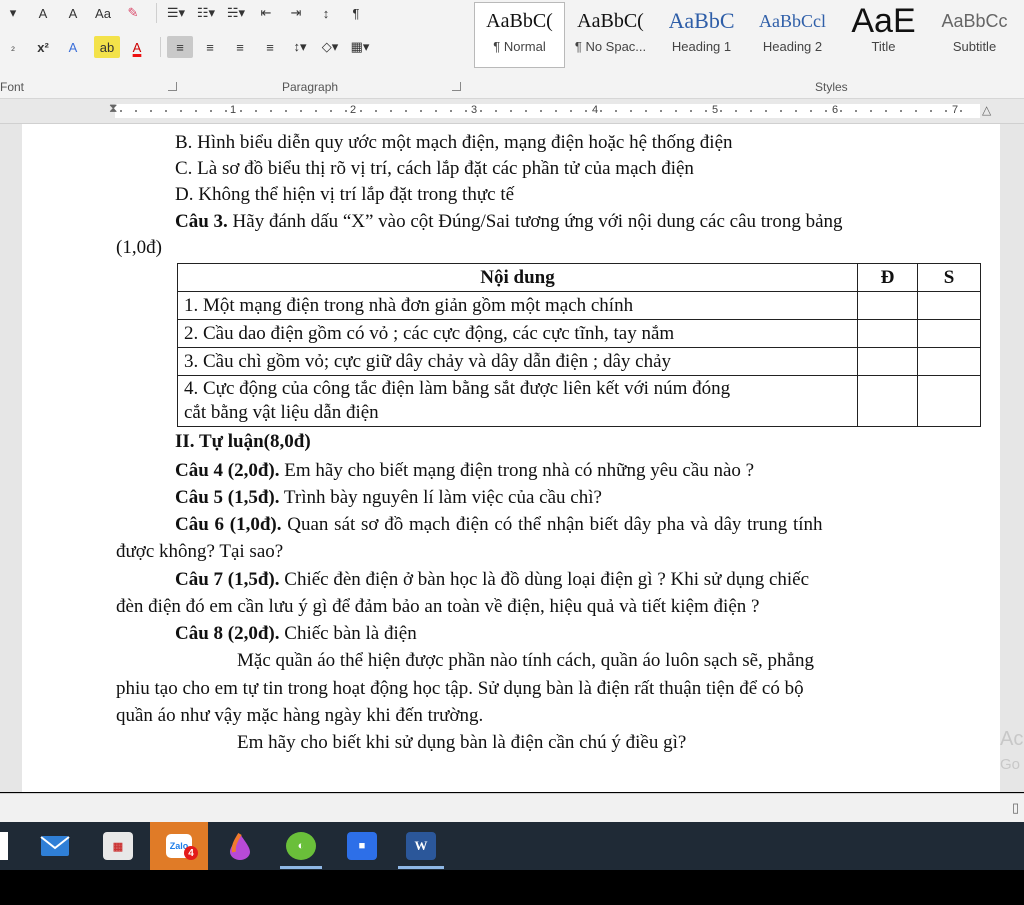  Describe the element at coordinates (191, 853) in the screenshot. I see `zalo-badge: 4` at that location.